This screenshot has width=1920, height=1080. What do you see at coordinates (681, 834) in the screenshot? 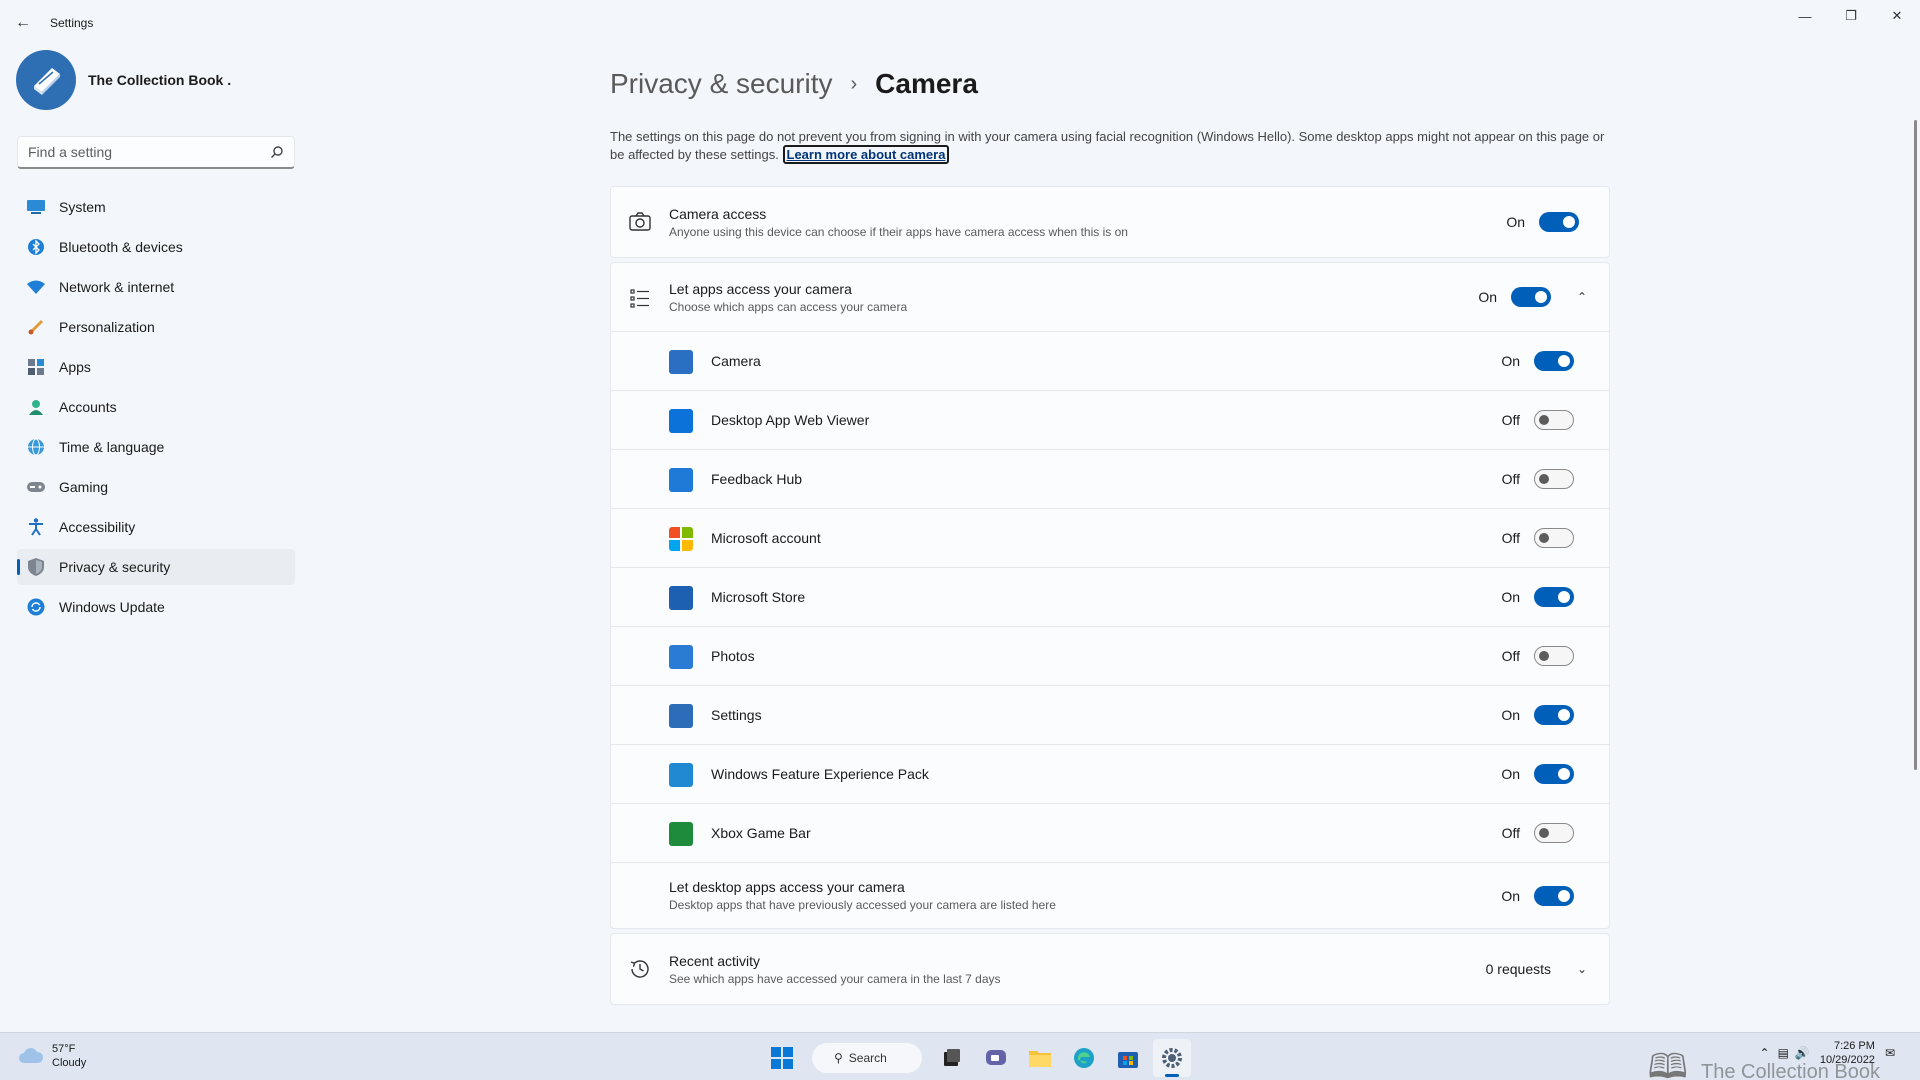
I see `xbox-game-bar-app-icon` at bounding box center [681, 834].